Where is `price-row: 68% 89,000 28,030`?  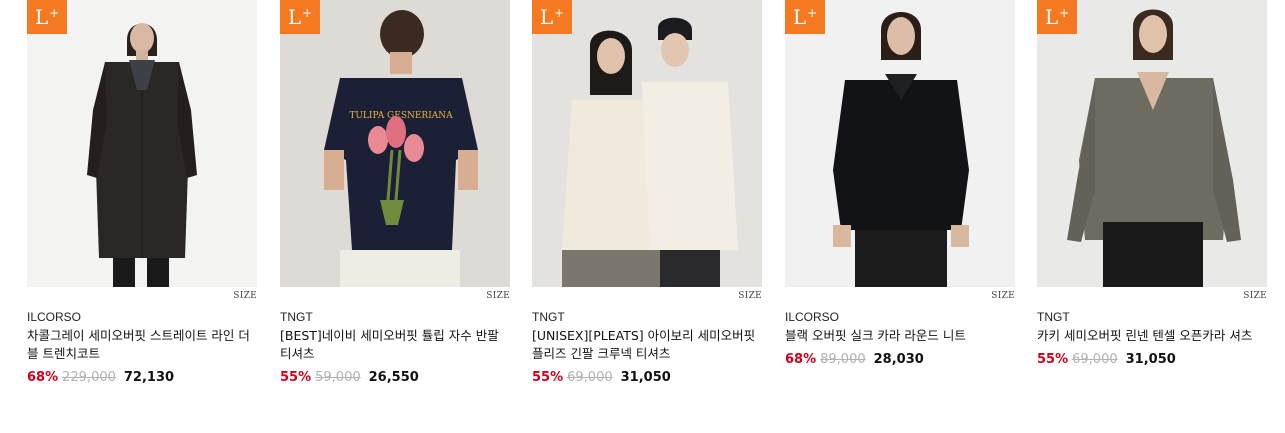
price-row: 68% 89,000 28,030 is located at coordinates (900, 360).